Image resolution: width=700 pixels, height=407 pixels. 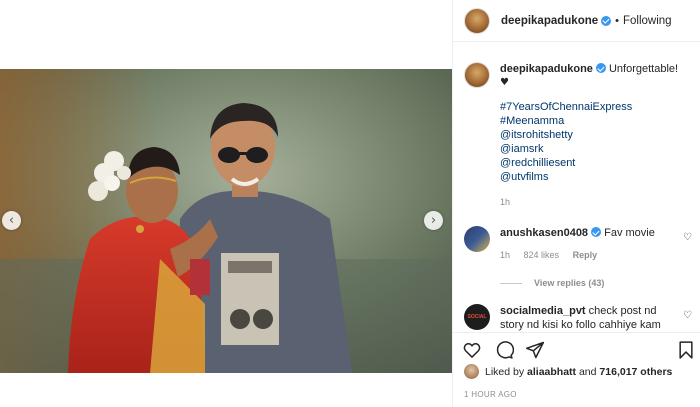 What do you see at coordinates (647, 21) in the screenshot?
I see `following-button: Following` at bounding box center [647, 21].